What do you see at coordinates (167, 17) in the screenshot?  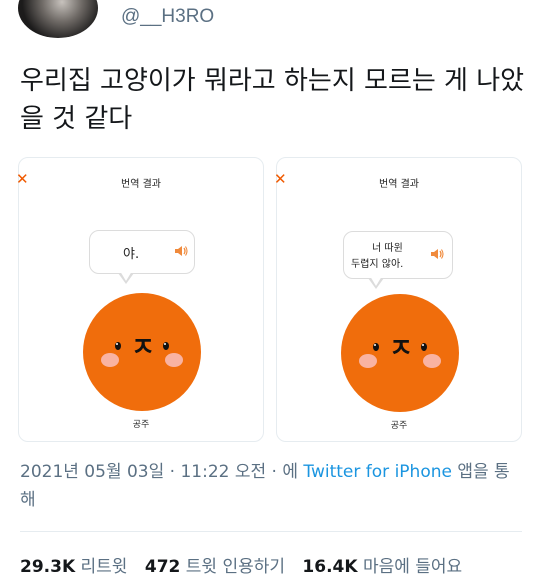 I see `user-handle: @__H3RO` at bounding box center [167, 17].